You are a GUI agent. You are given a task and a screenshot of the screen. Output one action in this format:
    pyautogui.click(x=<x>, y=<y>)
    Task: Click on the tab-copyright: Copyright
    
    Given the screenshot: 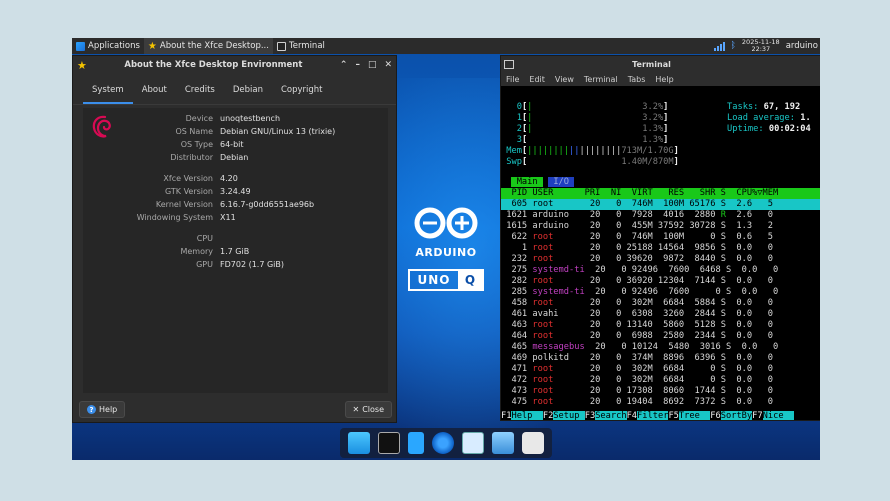 What is the action you would take?
    pyautogui.click(x=302, y=92)
    